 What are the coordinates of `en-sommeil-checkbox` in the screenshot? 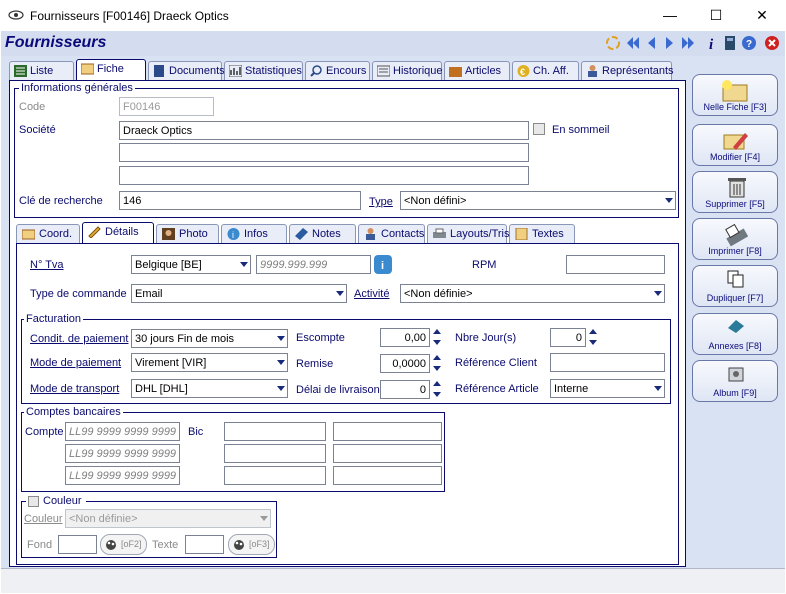 It's located at (539, 129).